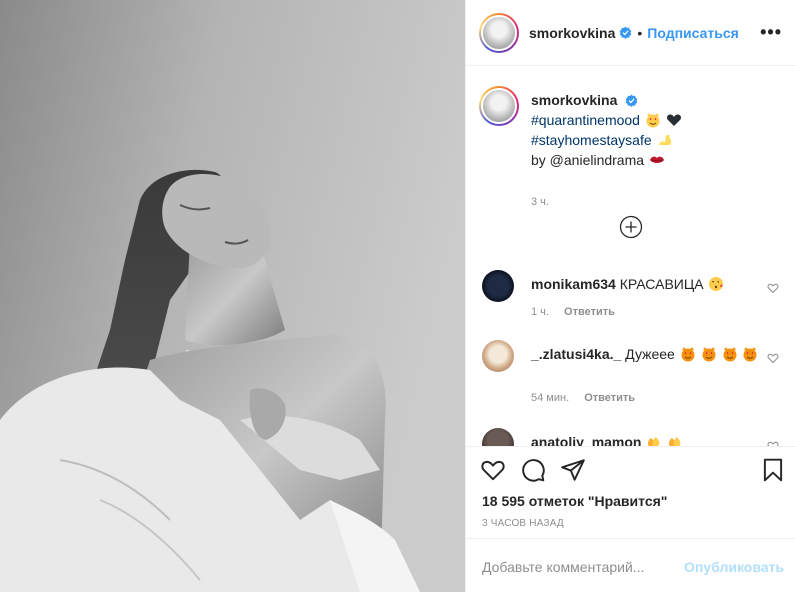 The image size is (795, 592). I want to click on add-comment-form: Опубликовать, so click(630, 565).